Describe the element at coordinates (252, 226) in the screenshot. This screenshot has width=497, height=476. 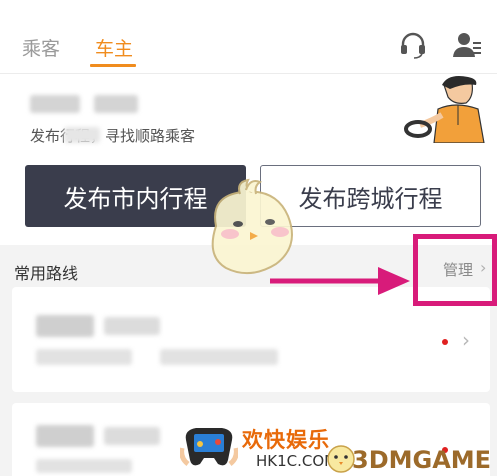
I see `chick-mascot-watermark` at that location.